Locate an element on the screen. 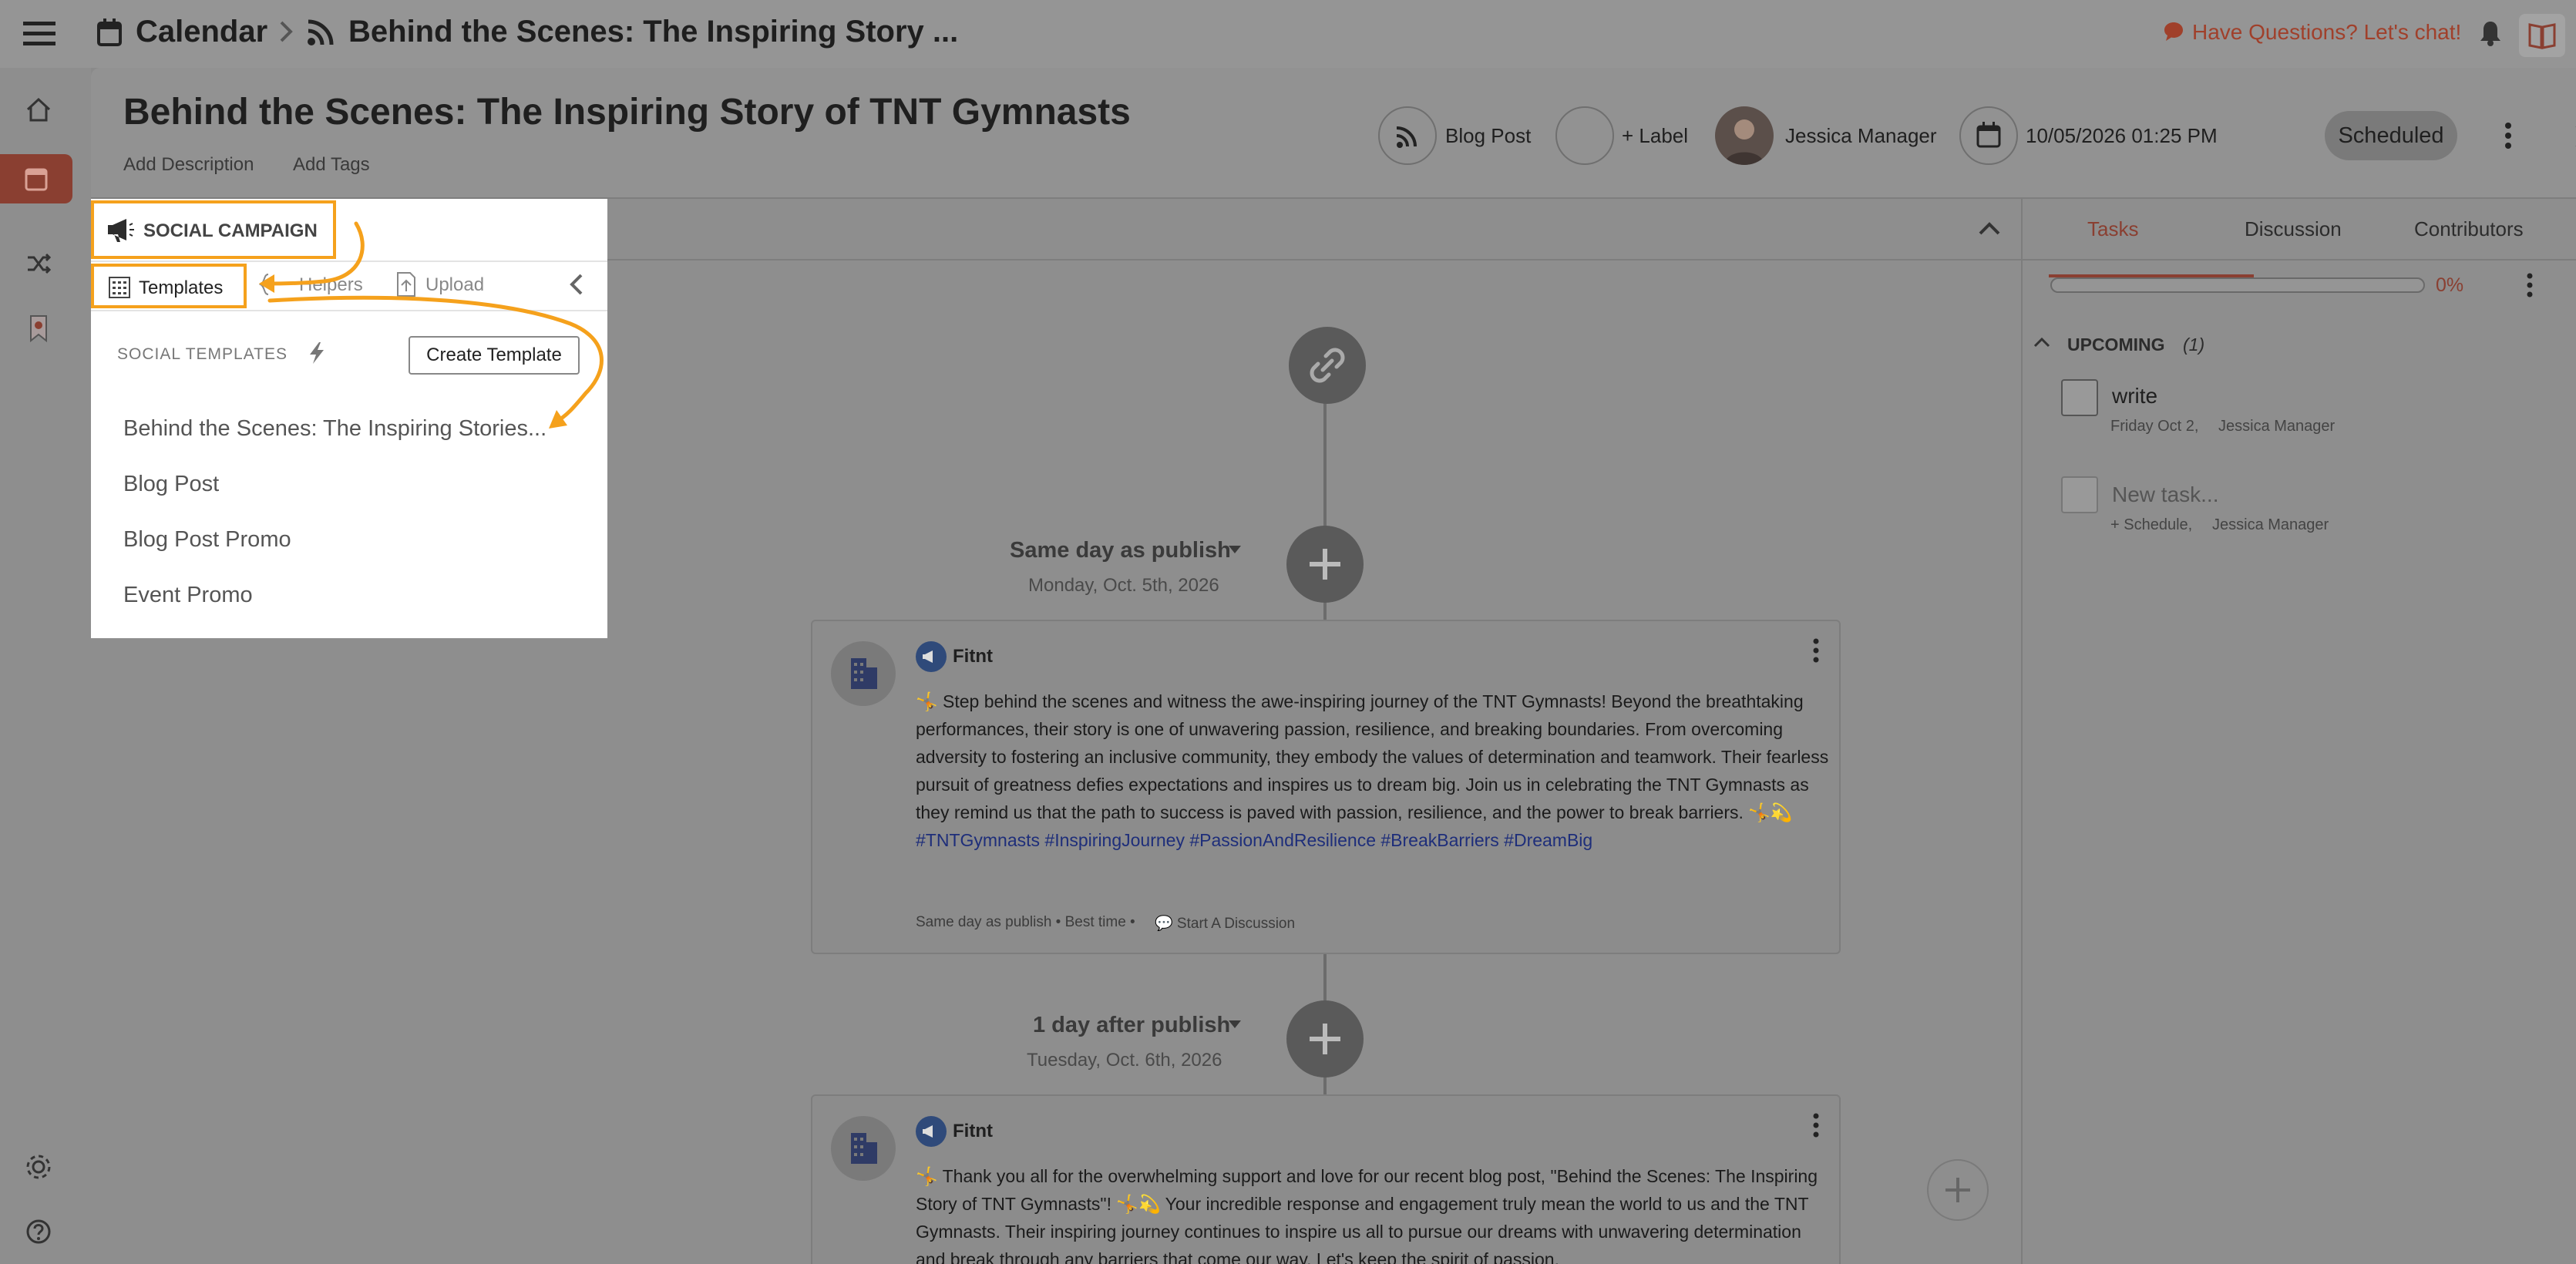 This screenshot has height=1264, width=2576. template-item: Blog Post Promo is located at coordinates (207, 540).